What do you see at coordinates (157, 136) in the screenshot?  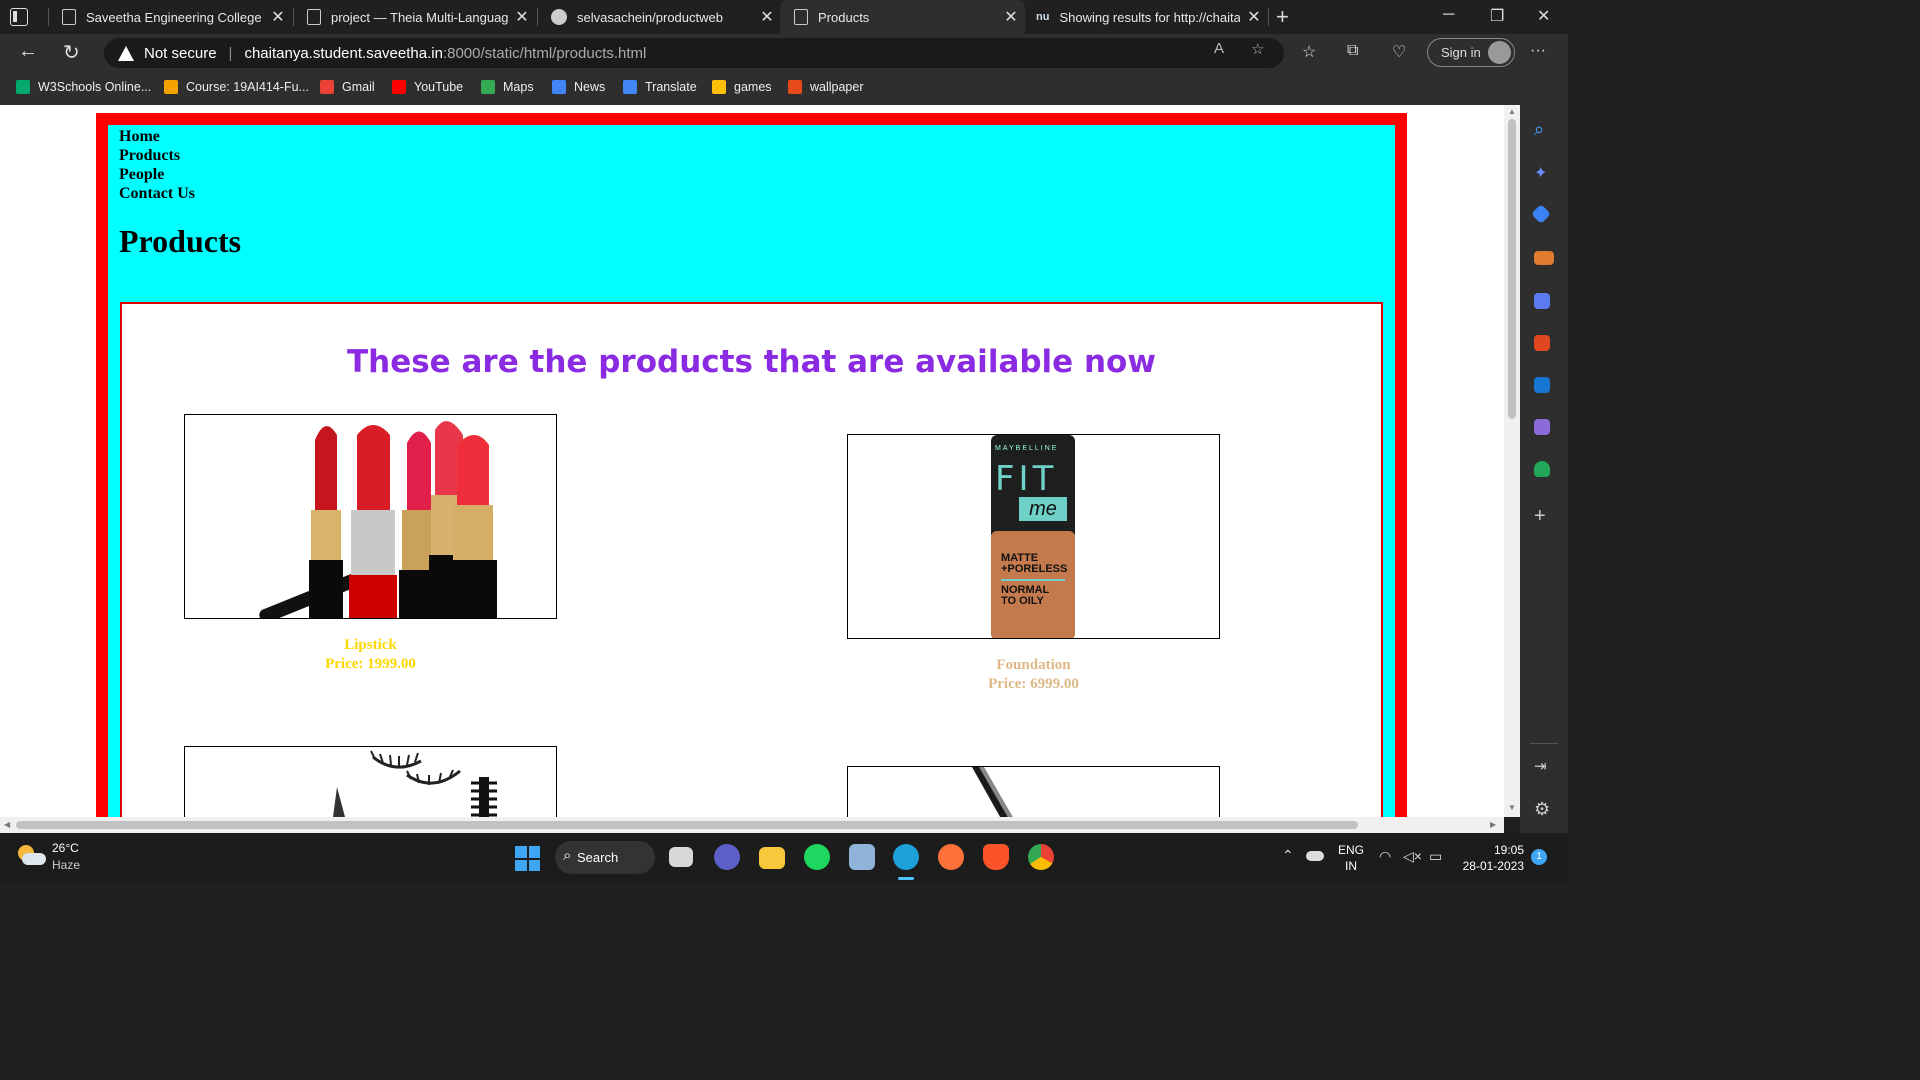 I see `nav-link-home: Home` at bounding box center [157, 136].